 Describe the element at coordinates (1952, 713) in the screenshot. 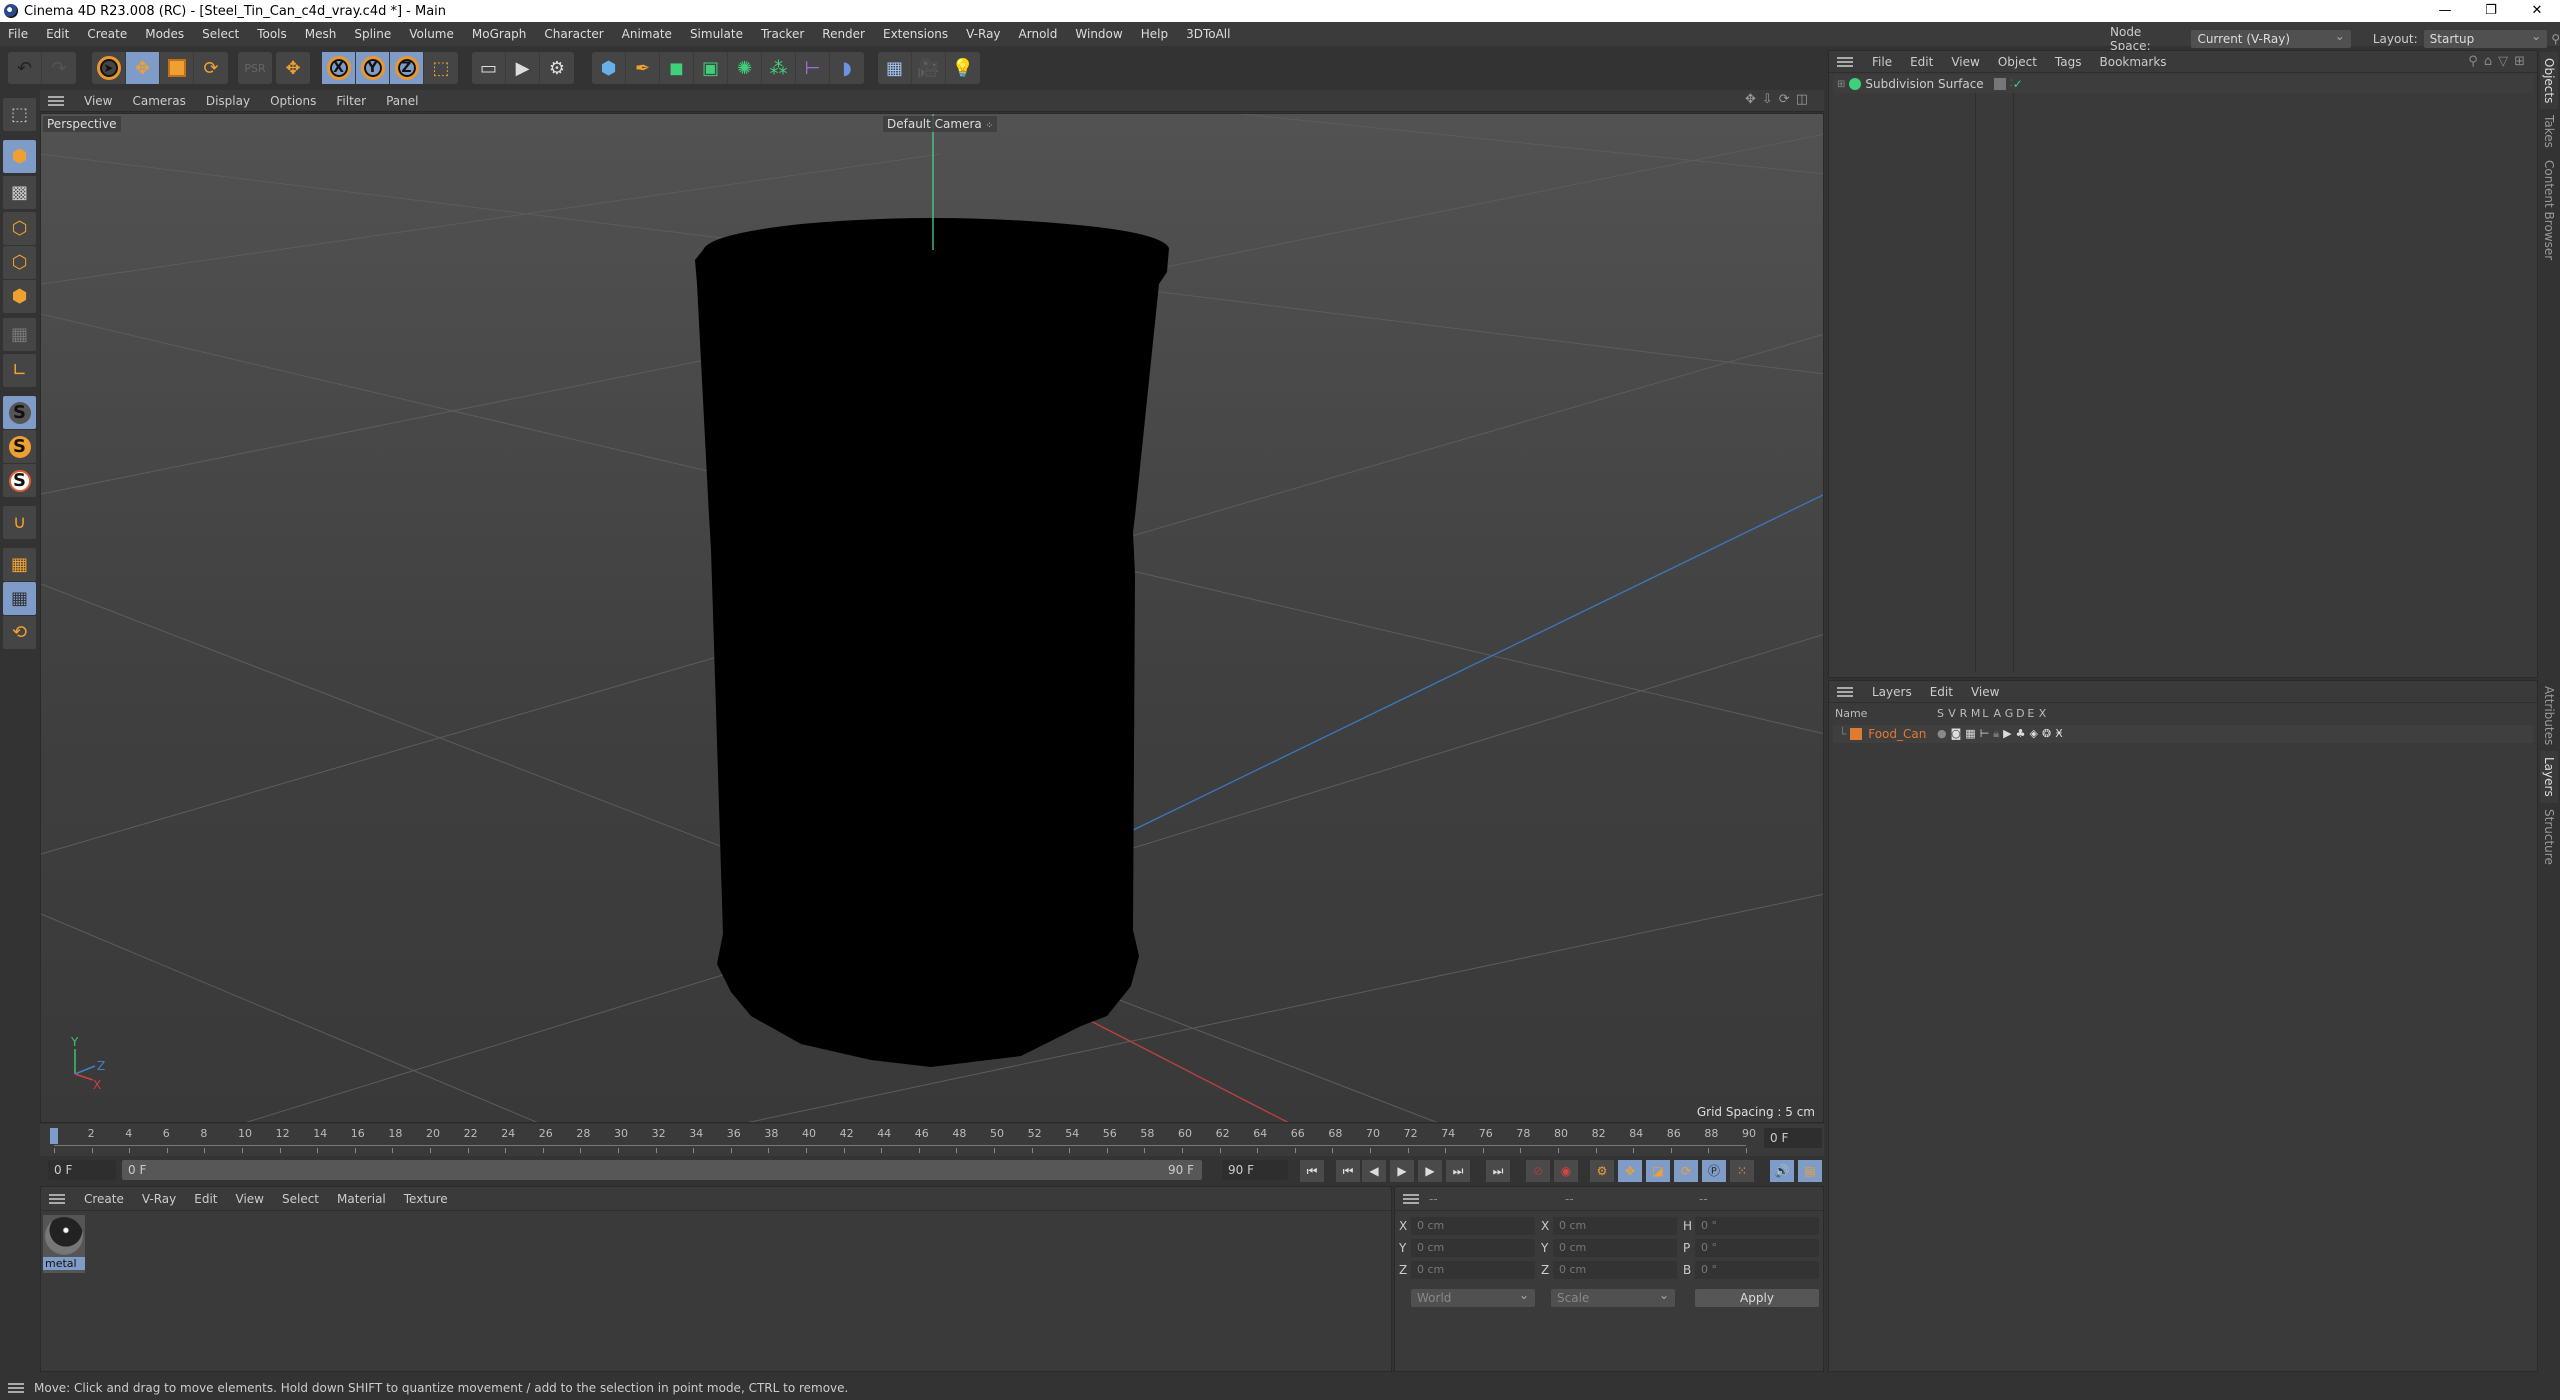

I see `layer-column-header: V` at that location.